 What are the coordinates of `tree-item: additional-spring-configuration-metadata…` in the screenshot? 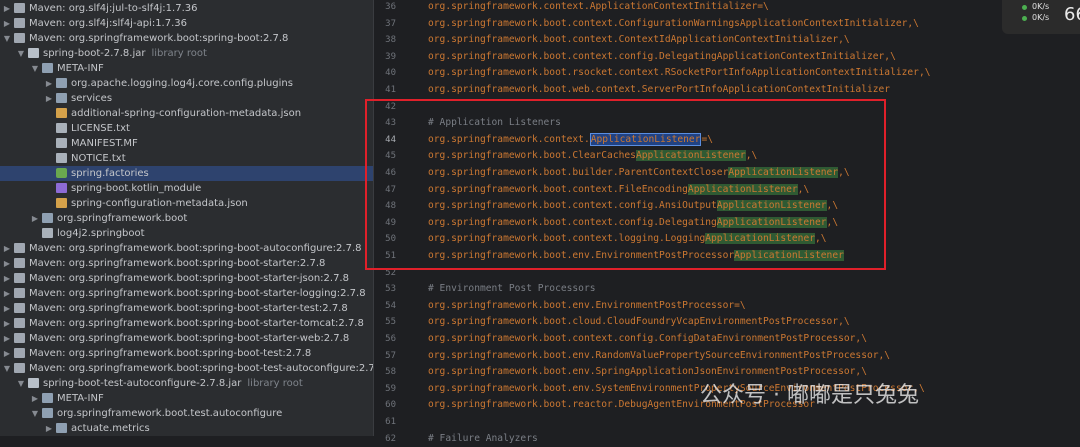 It's located at (186, 113).